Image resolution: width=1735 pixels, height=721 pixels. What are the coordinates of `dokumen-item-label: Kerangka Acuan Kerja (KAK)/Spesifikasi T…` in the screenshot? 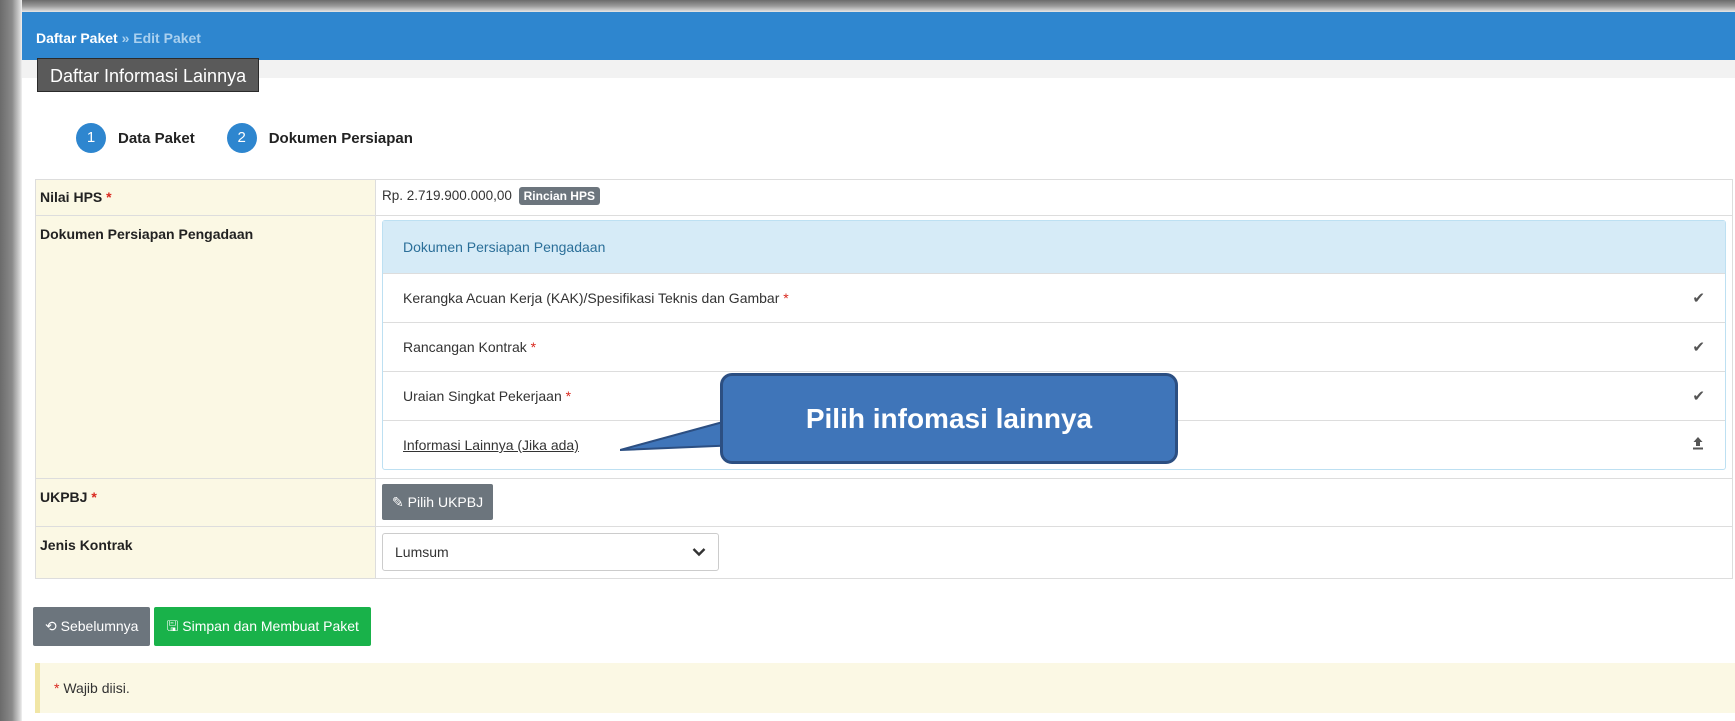 It's located at (596, 298).